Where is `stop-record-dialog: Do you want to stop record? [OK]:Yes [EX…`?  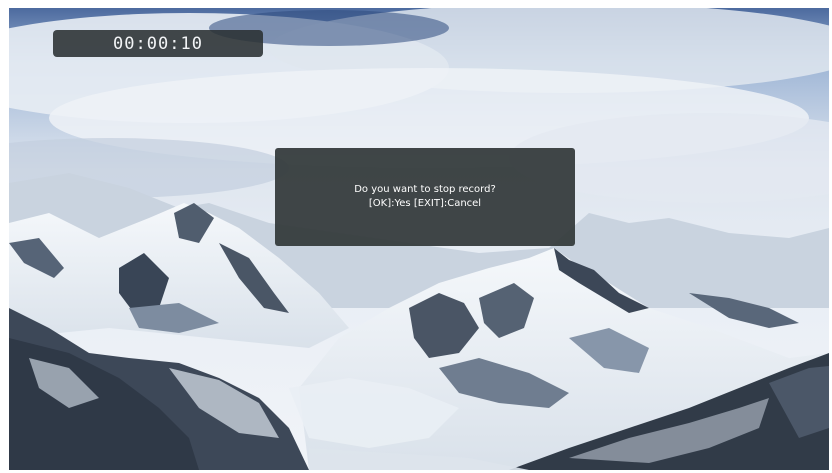 stop-record-dialog: Do you want to stop record? [OK]:Yes [EX… is located at coordinates (425, 197).